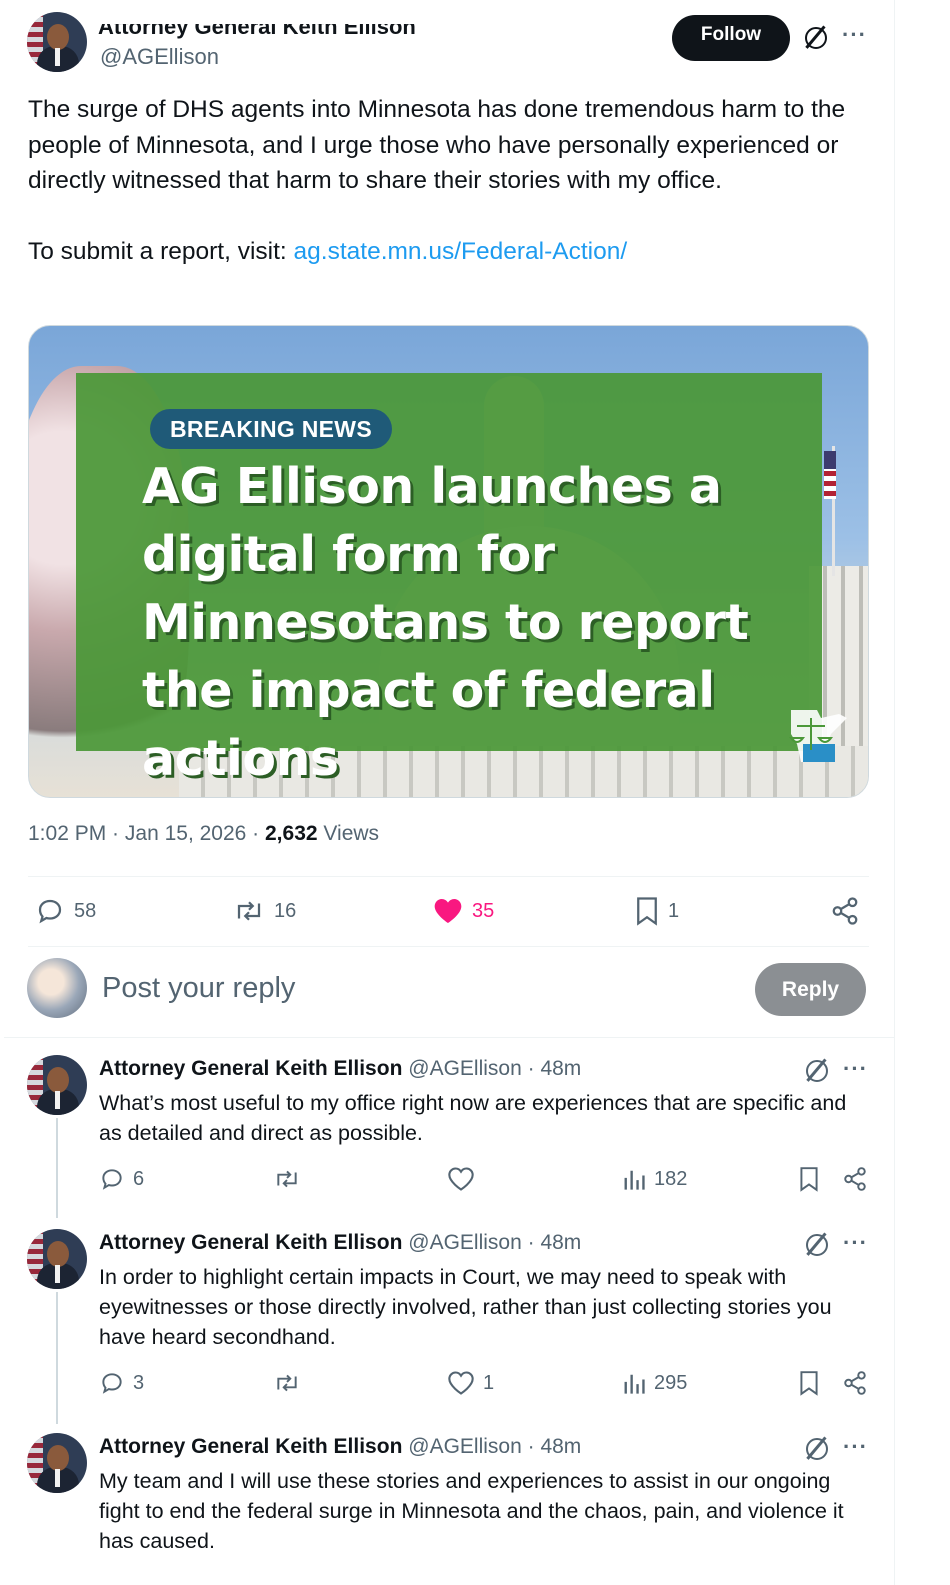 The width and height of the screenshot is (950, 1585). I want to click on views-count: 182, so click(671, 1178).